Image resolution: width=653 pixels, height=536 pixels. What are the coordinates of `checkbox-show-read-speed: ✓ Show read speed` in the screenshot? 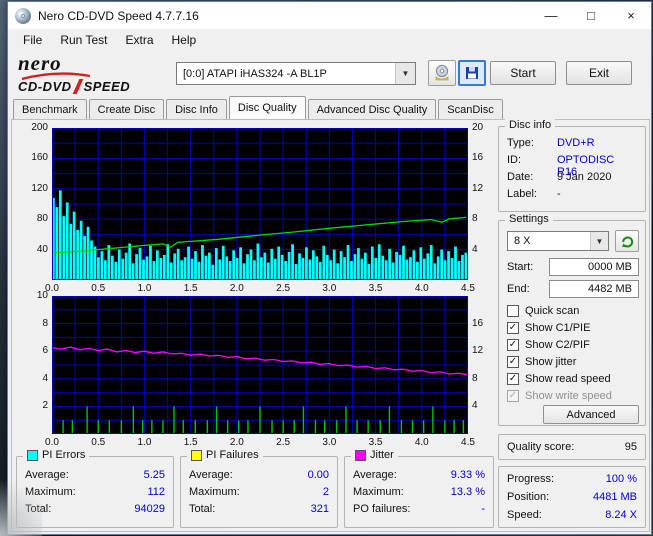 It's located at (559, 379).